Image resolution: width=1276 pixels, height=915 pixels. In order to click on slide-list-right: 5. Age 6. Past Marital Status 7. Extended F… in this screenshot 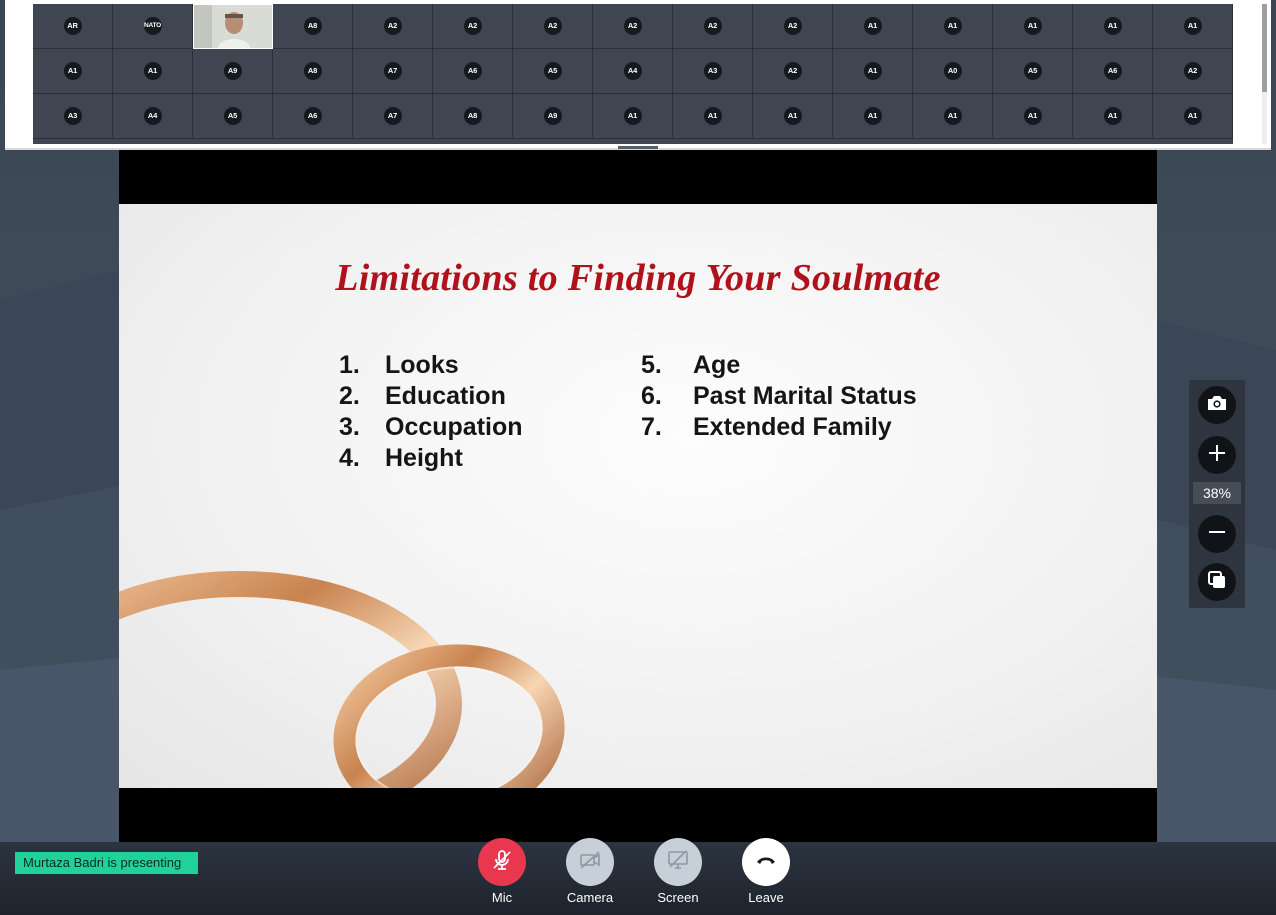, I will do `click(779, 396)`.